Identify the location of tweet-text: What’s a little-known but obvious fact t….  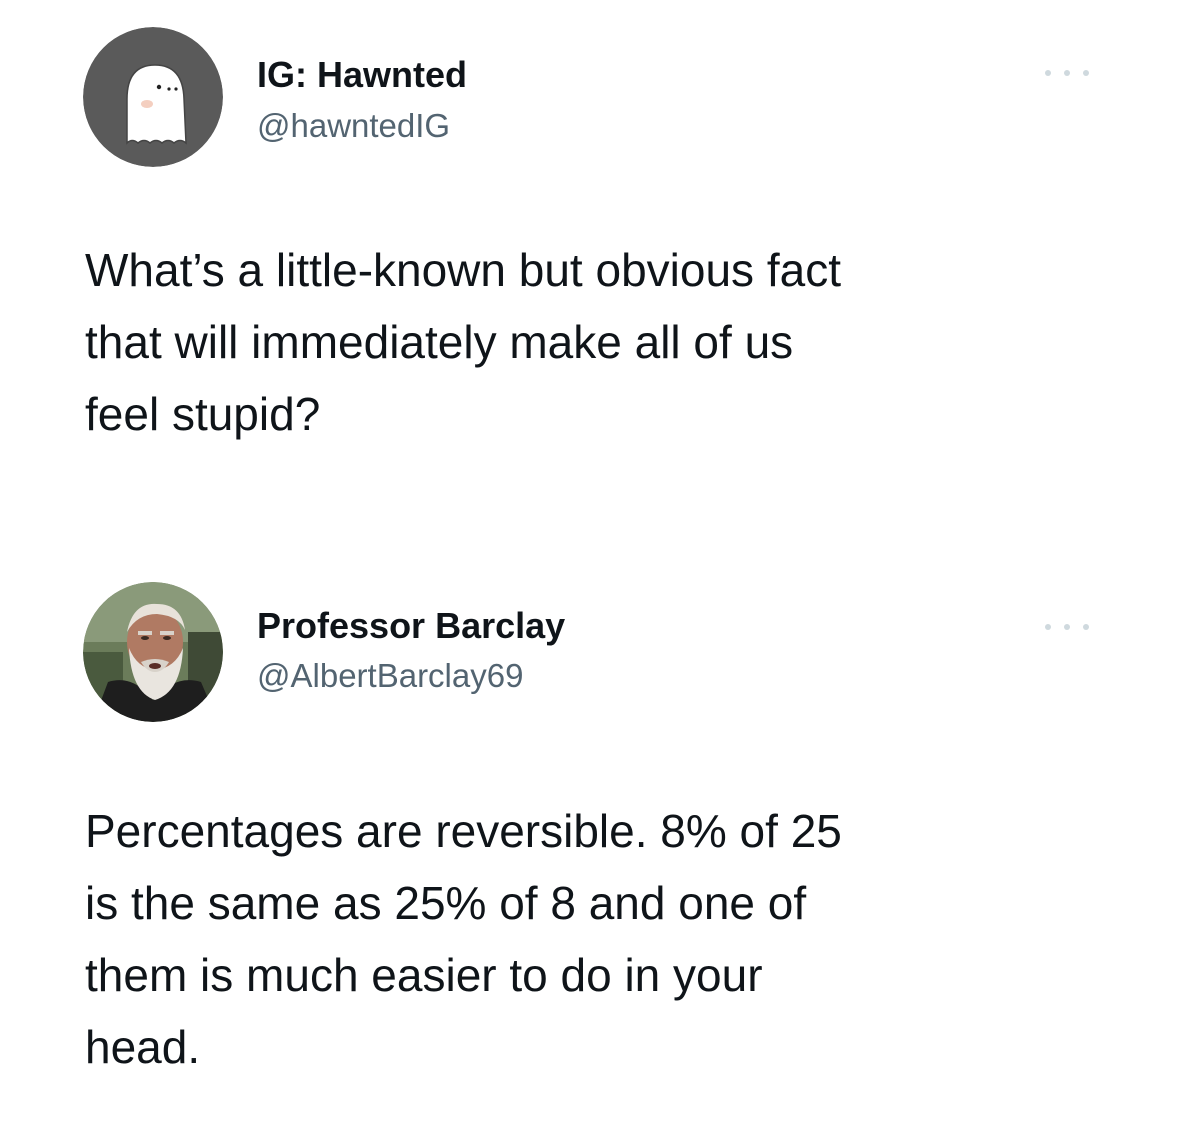
(463, 342).